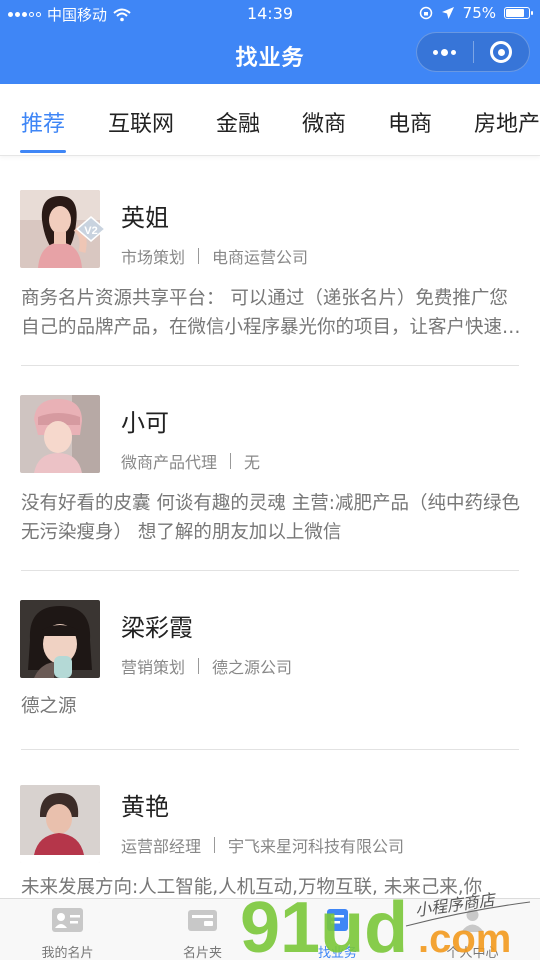 This screenshot has width=540, height=960. I want to click on person-icon, so click(472, 920).